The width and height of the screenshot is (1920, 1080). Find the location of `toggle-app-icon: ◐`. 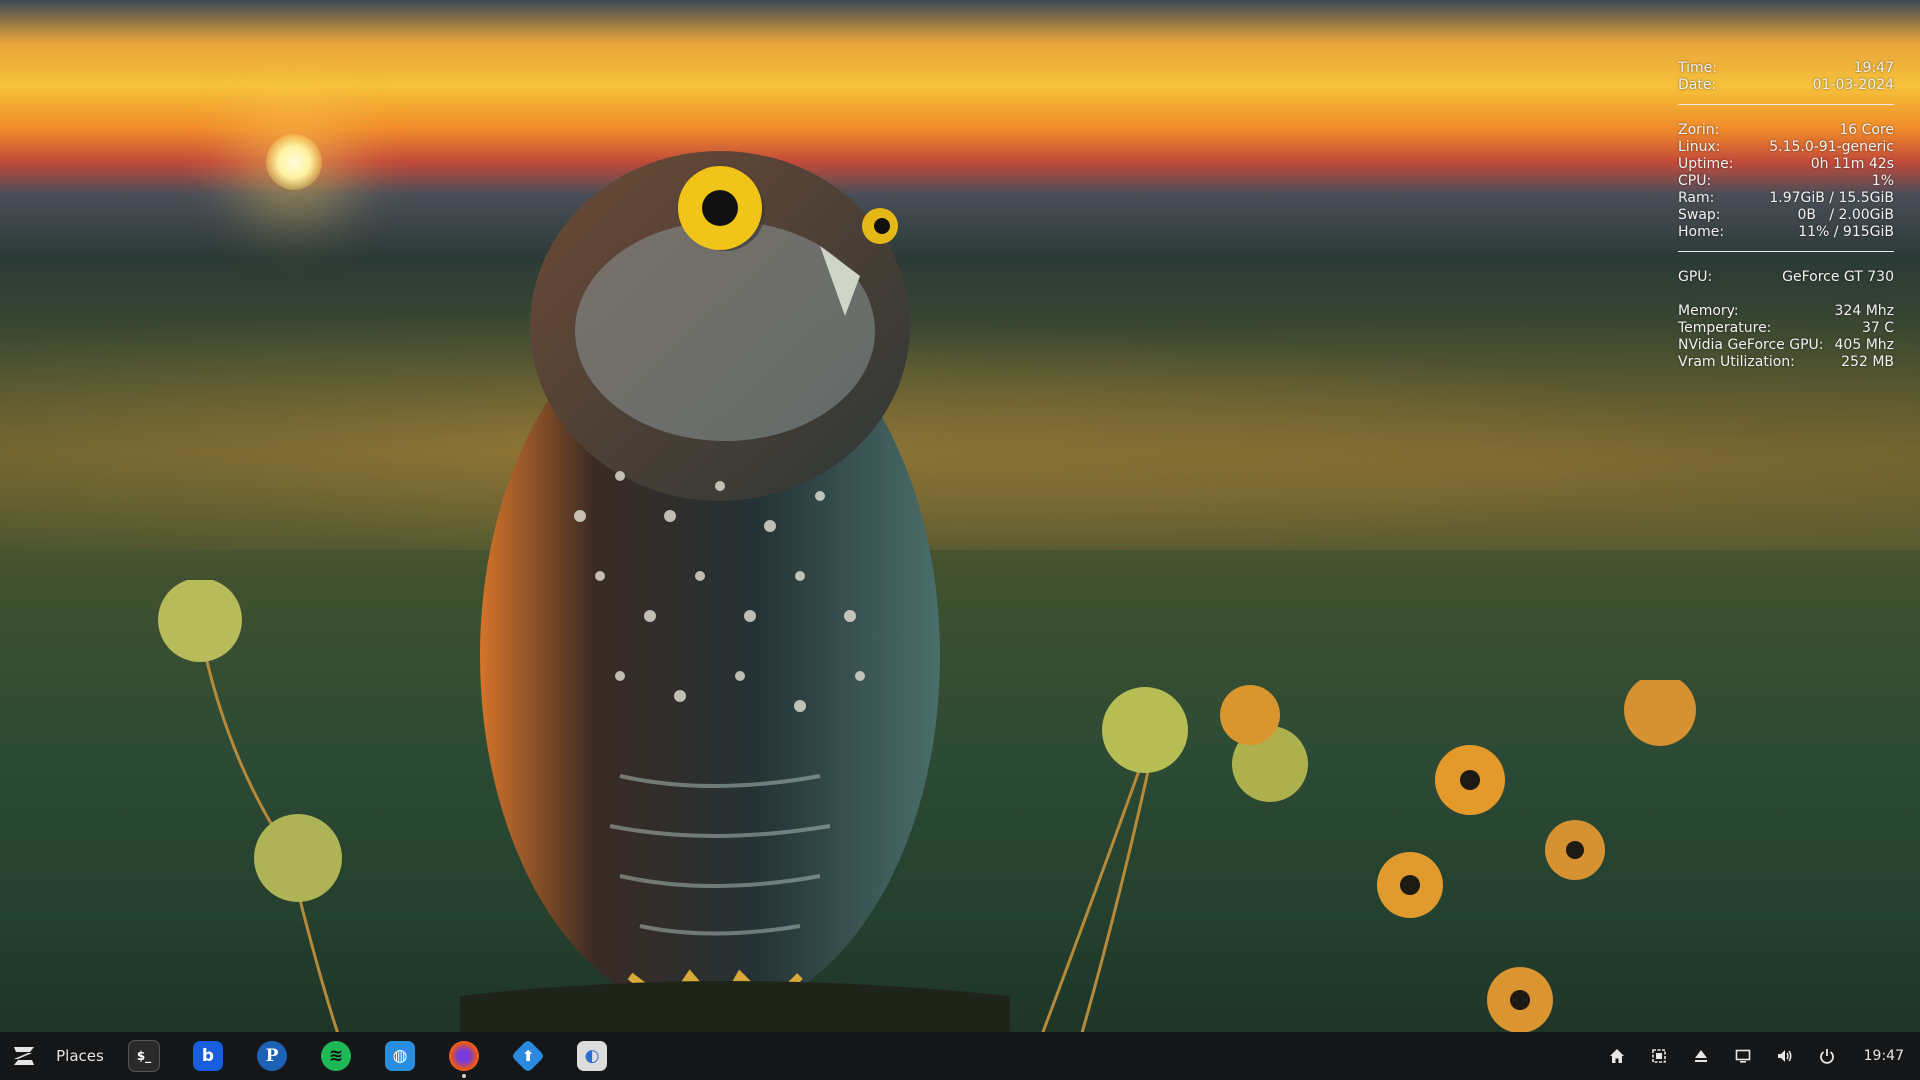

toggle-app-icon: ◐ is located at coordinates (592, 1056).